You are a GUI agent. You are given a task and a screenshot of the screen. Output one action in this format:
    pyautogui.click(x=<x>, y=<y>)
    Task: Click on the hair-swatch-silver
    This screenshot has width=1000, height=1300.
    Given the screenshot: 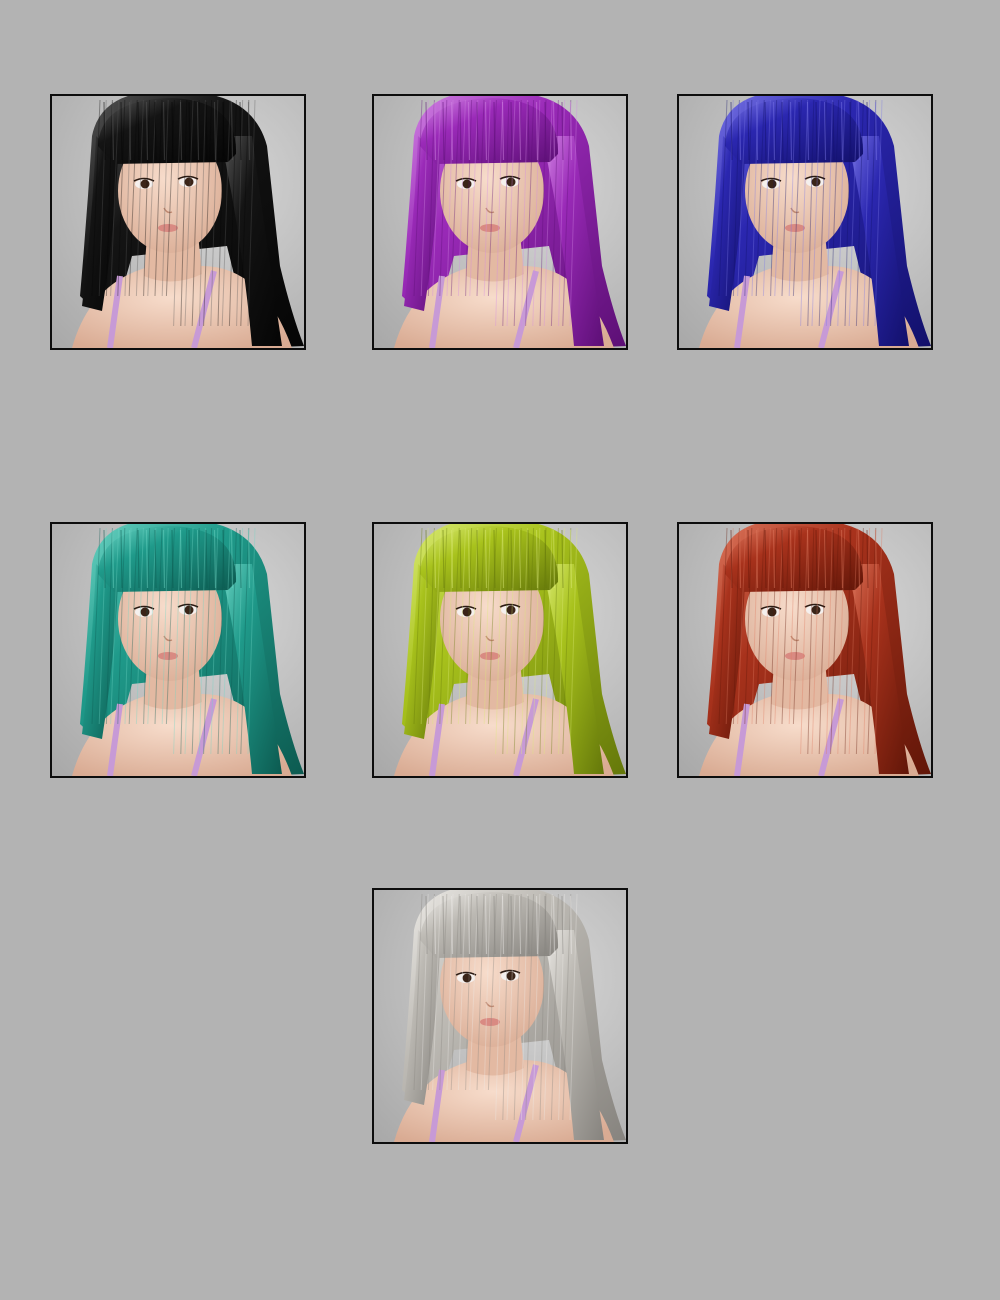 What is the action you would take?
    pyautogui.click(x=500, y=1016)
    